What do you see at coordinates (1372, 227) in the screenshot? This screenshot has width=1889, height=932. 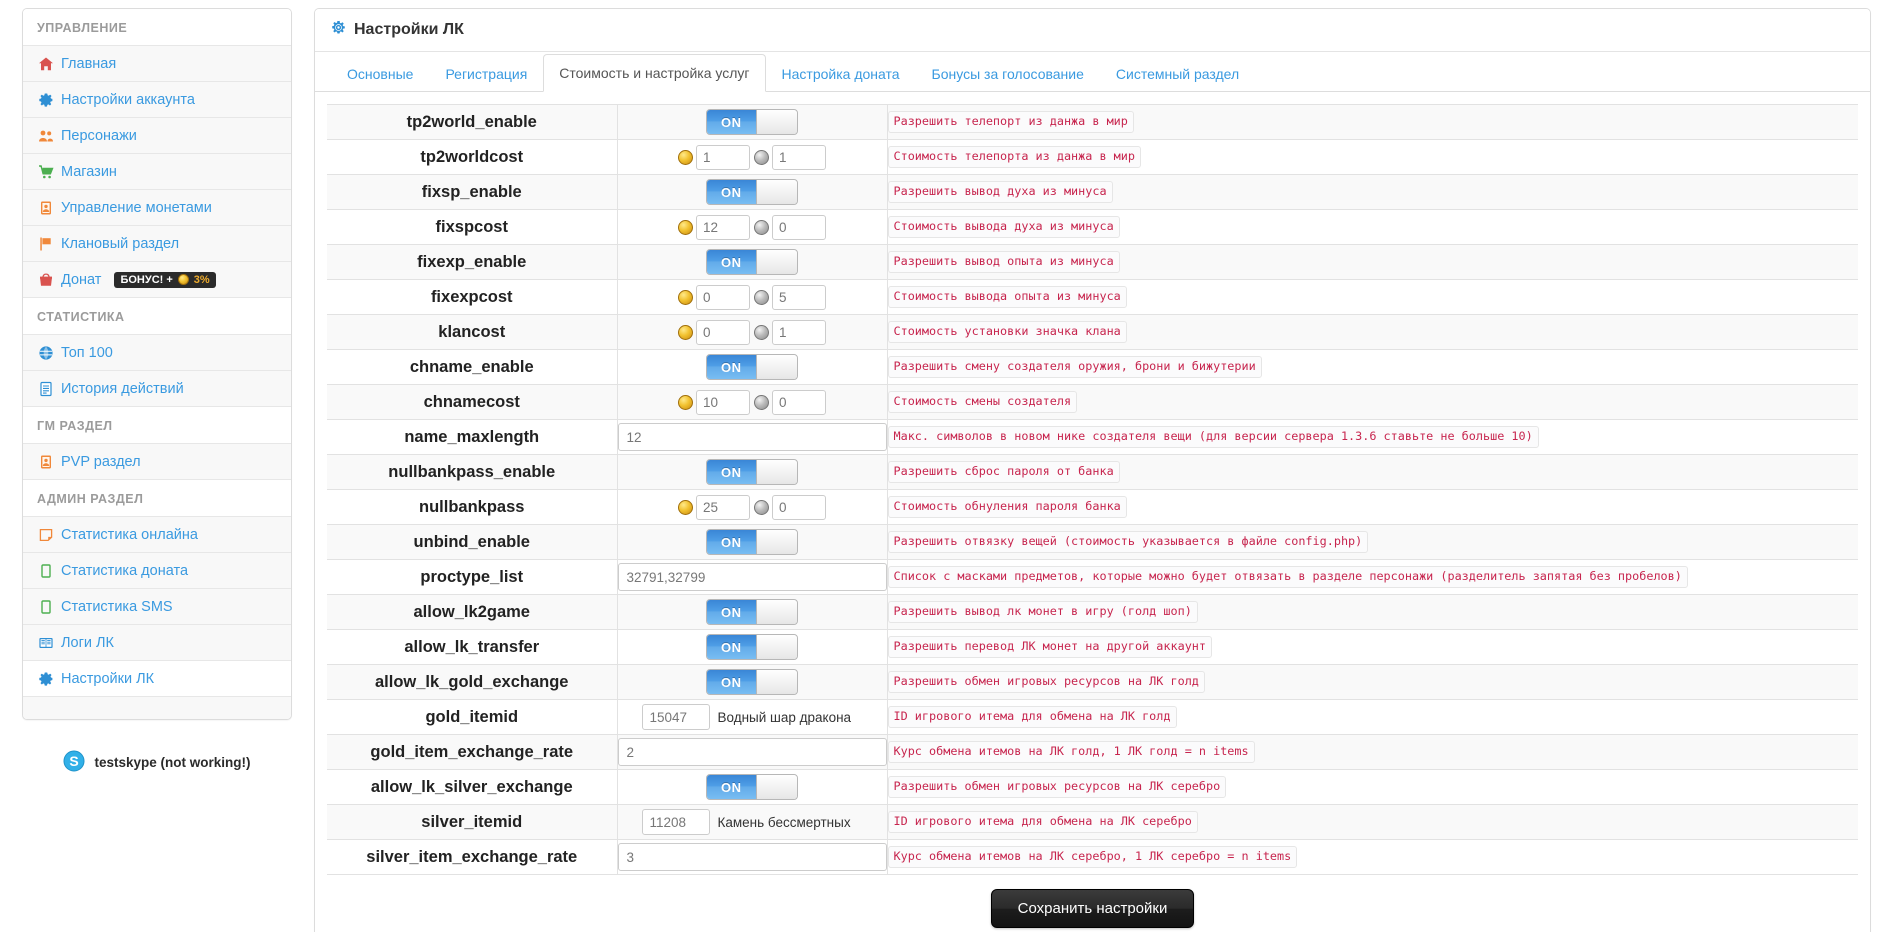 I see `setting-description-cell: Стоимость вывода духа из минуса` at bounding box center [1372, 227].